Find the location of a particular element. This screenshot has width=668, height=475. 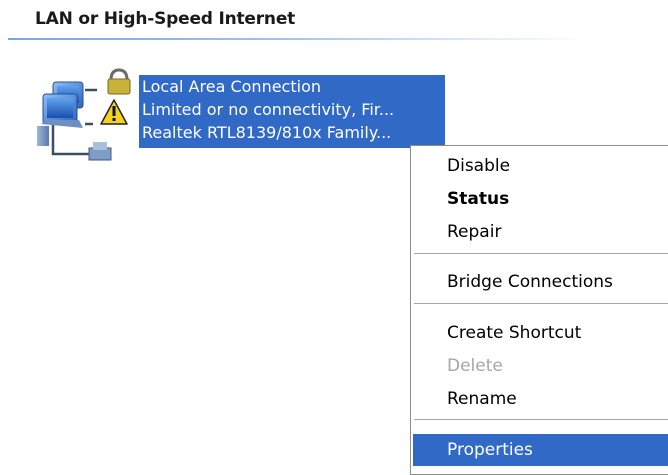

menu-item-rename: Rename is located at coordinates (540, 399).